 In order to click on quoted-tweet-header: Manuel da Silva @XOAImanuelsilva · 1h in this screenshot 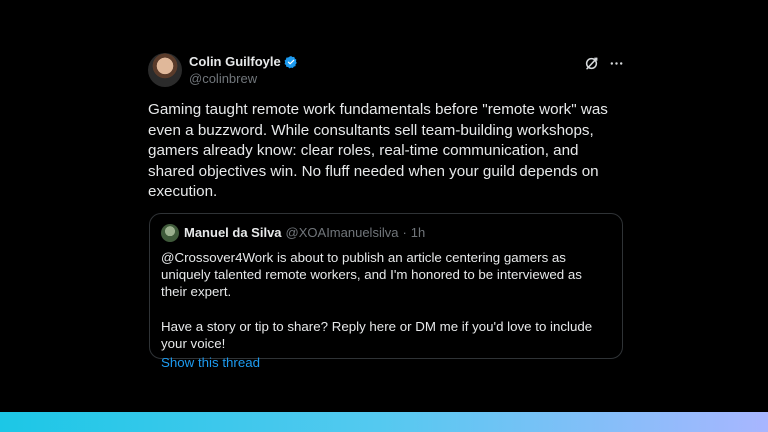, I will do `click(386, 232)`.